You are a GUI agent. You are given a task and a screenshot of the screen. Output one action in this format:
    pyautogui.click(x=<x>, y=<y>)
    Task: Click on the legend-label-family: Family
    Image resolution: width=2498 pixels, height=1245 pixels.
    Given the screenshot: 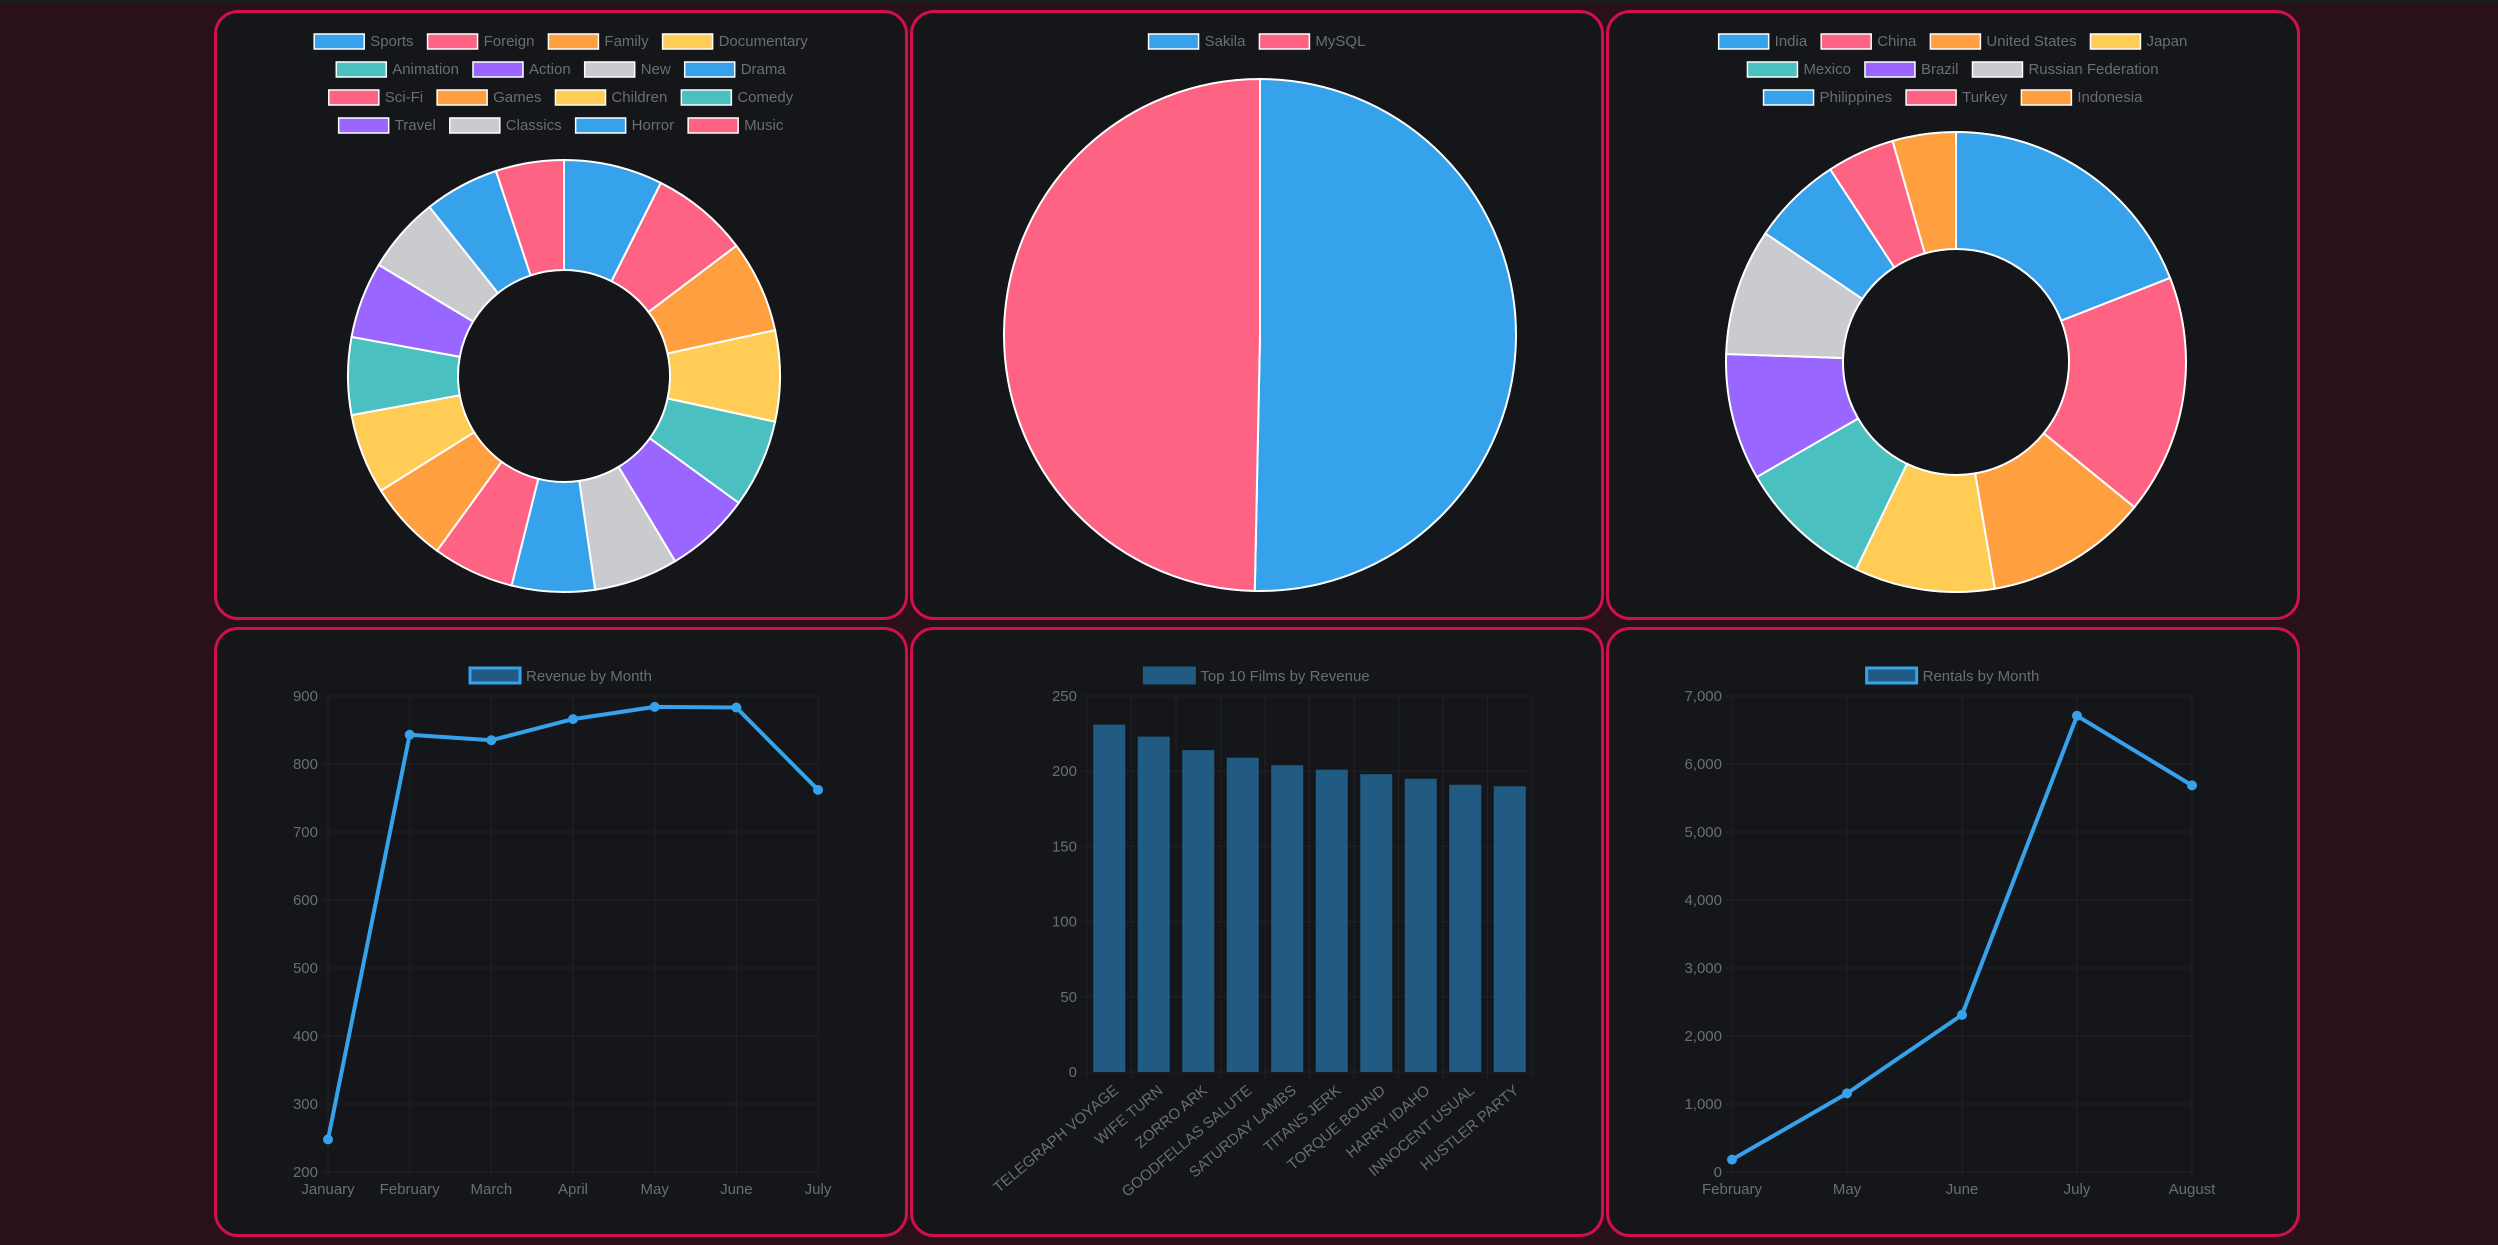 What is the action you would take?
    pyautogui.click(x=626, y=41)
    